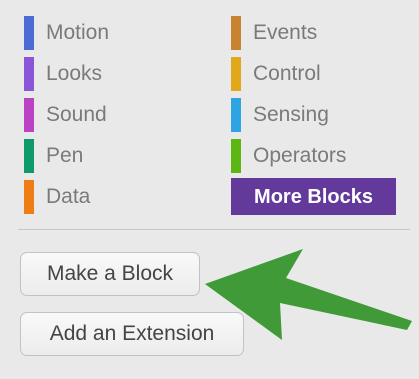  Describe the element at coordinates (29, 74) in the screenshot. I see `looks-swatch` at that location.